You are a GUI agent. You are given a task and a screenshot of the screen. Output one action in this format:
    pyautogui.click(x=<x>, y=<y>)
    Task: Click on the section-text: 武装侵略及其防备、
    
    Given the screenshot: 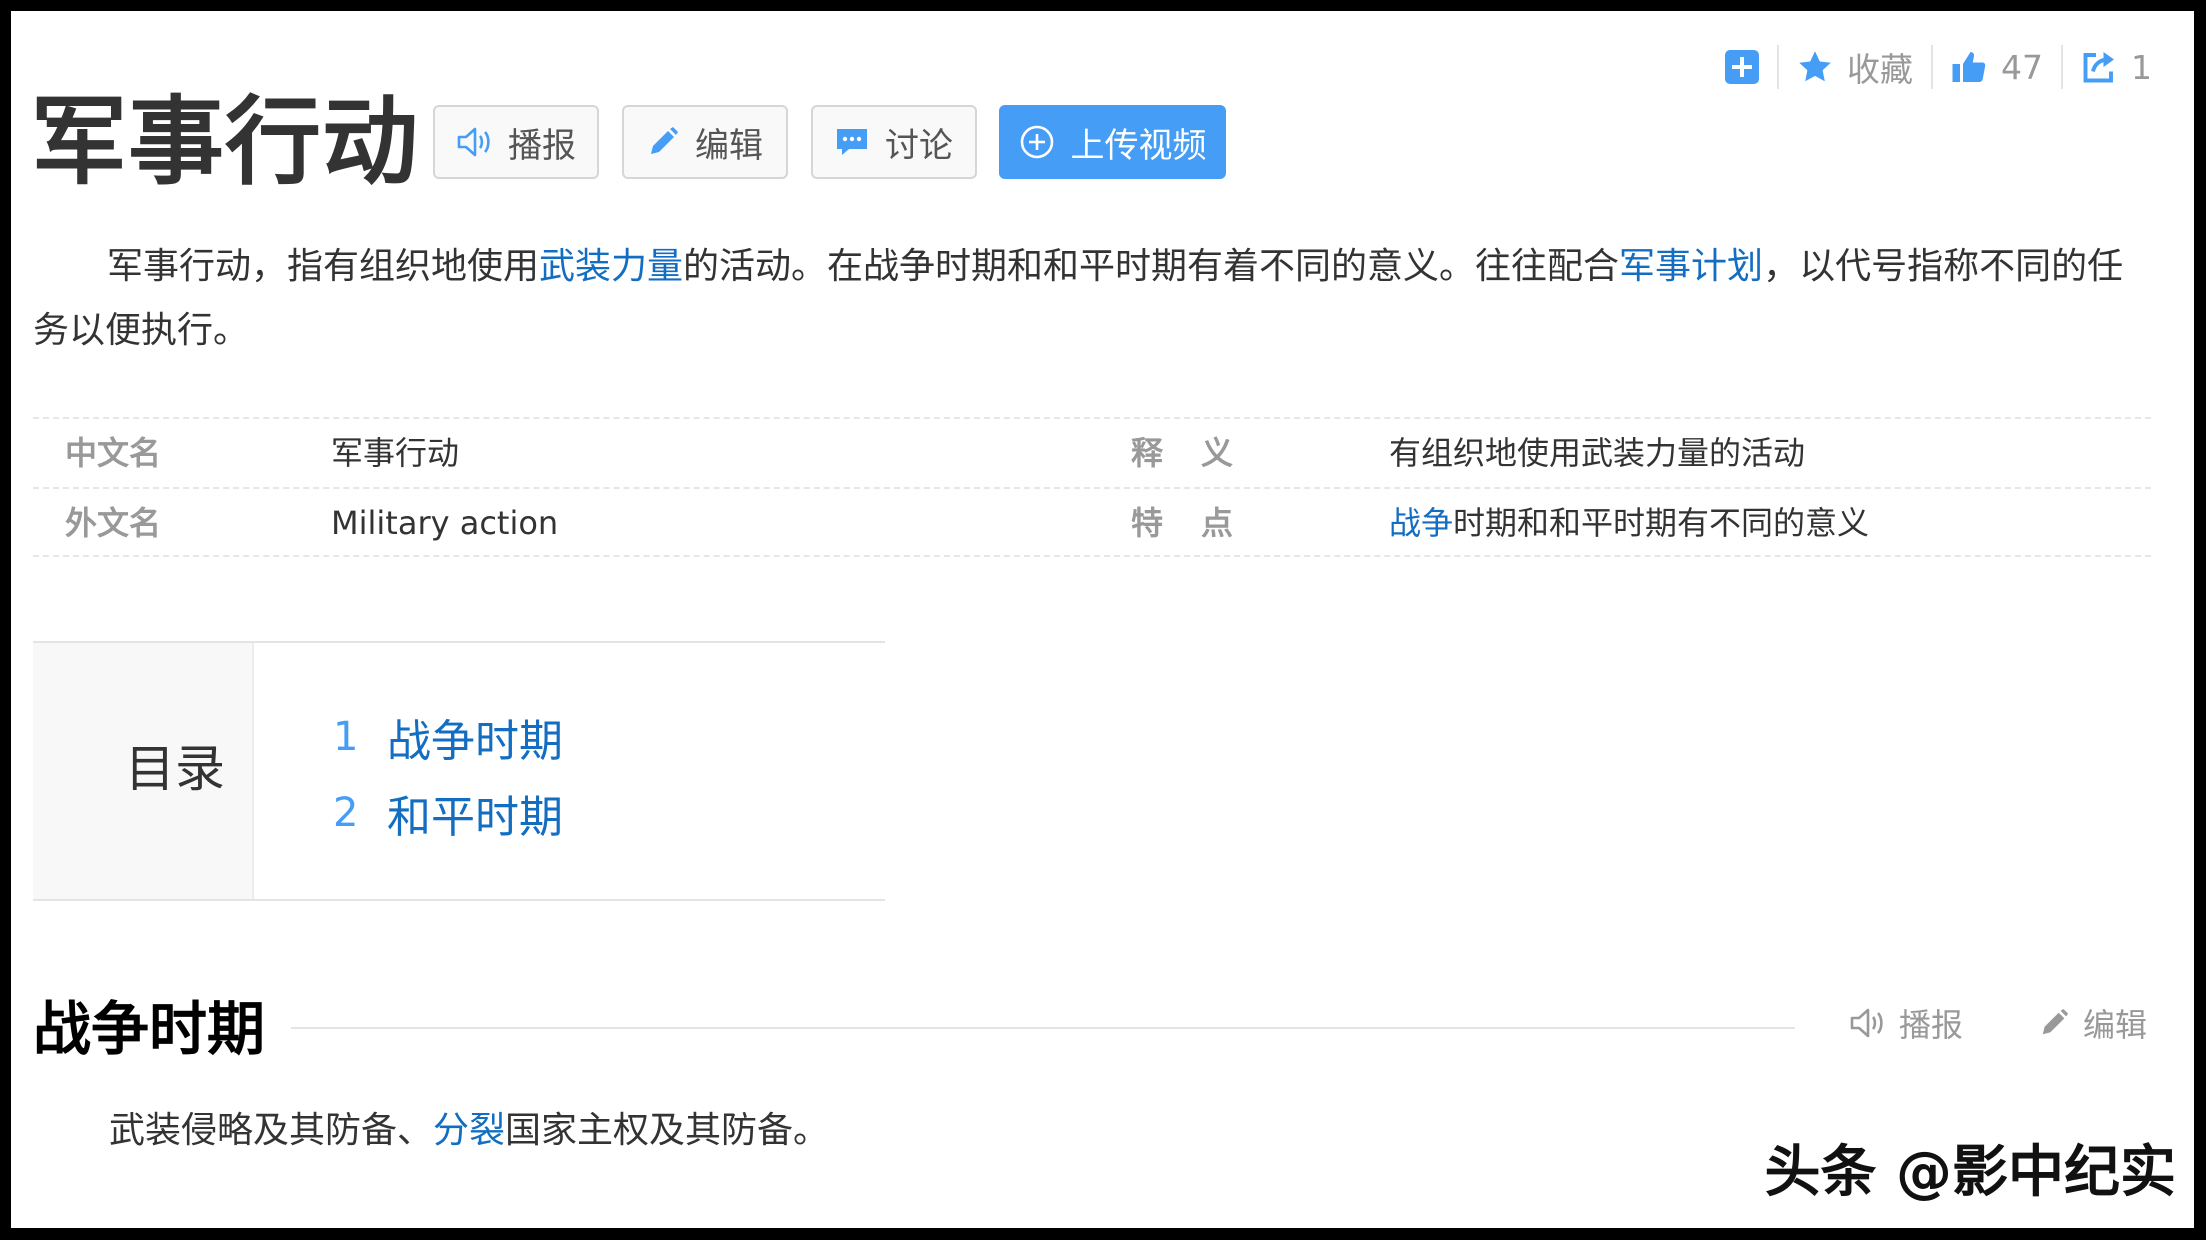 What is the action you would take?
    pyautogui.click(x=271, y=1130)
    